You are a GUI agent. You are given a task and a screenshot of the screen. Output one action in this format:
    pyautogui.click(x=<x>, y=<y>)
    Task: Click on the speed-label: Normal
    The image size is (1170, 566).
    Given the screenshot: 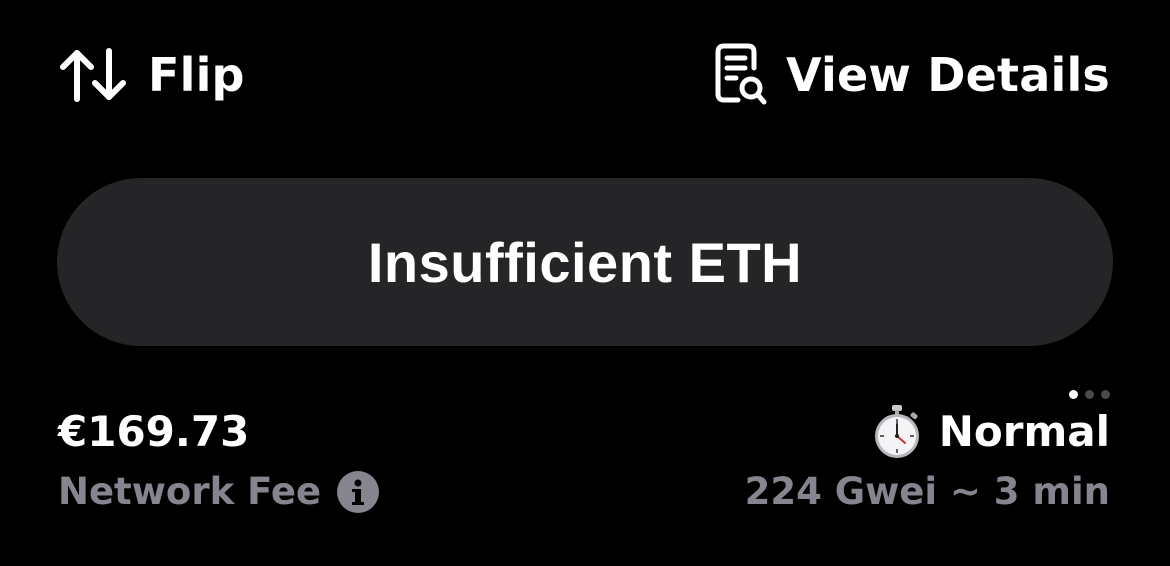 What is the action you would take?
    pyautogui.click(x=1024, y=431)
    